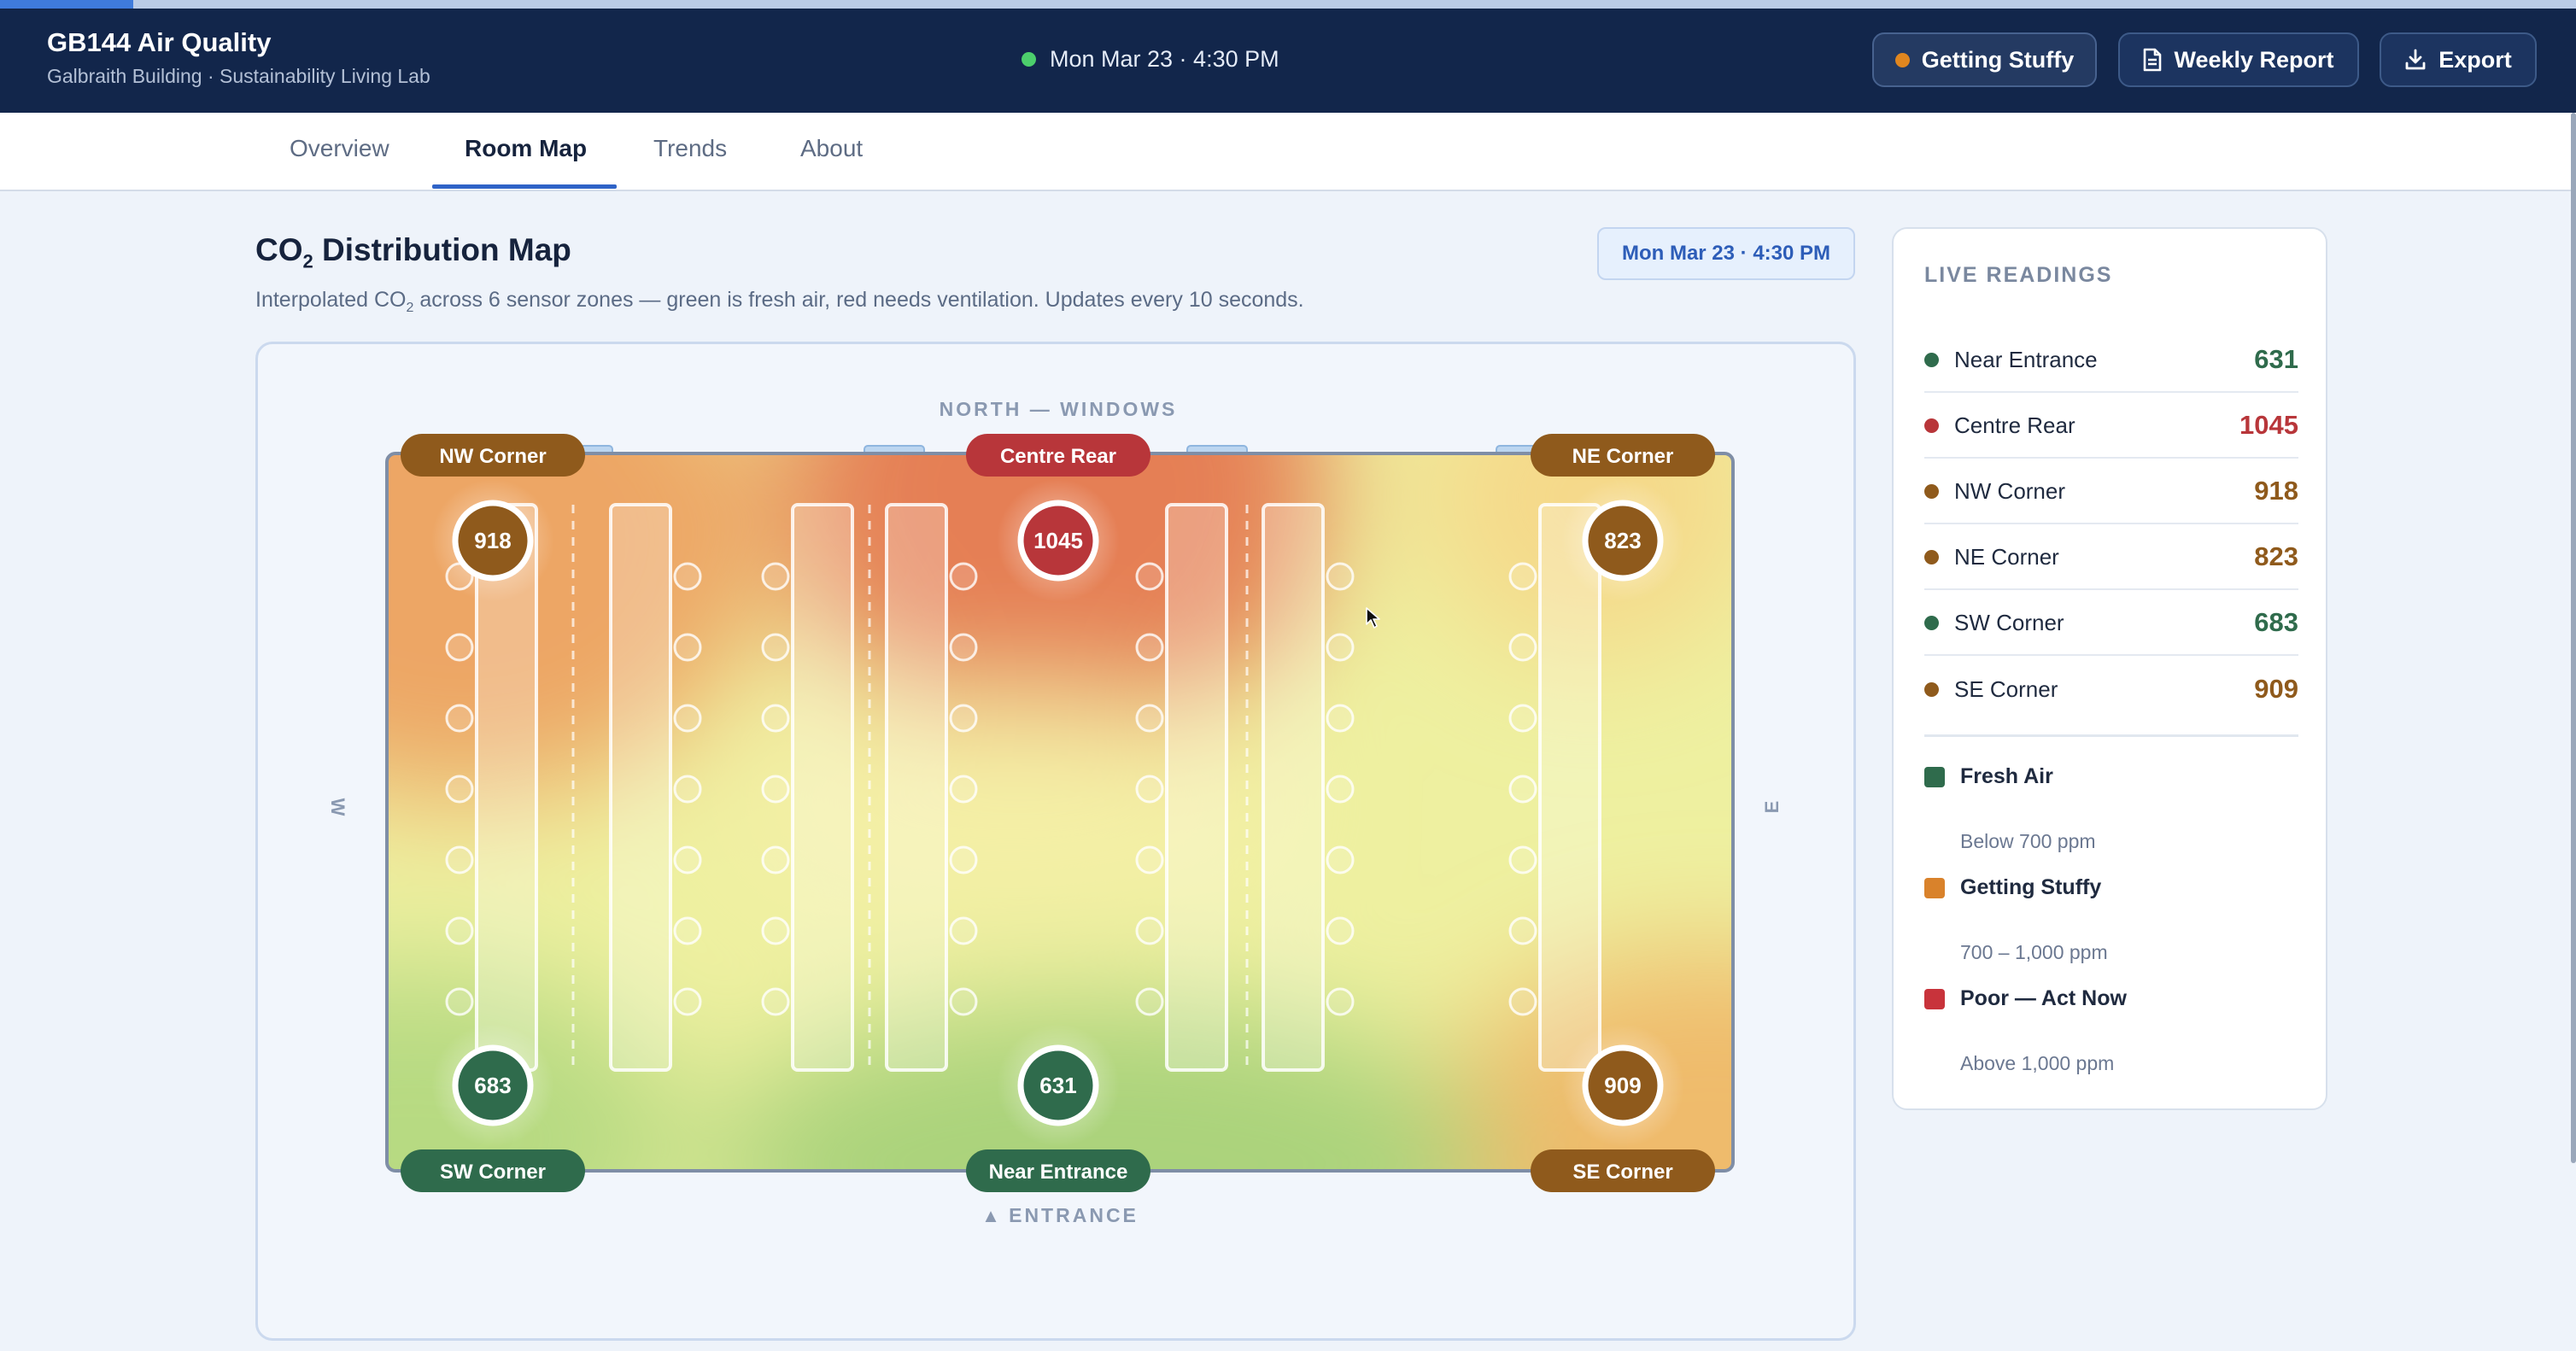 The height and width of the screenshot is (1351, 2576). Describe the element at coordinates (1029, 59) in the screenshot. I see `live-indicator-dot` at that location.